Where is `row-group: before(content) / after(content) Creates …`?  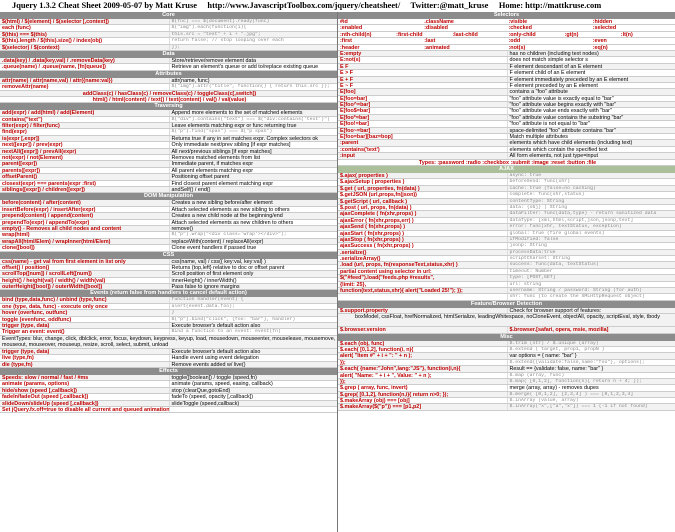 row-group: before(content) / after(content) Creates … is located at coordinates (169, 226).